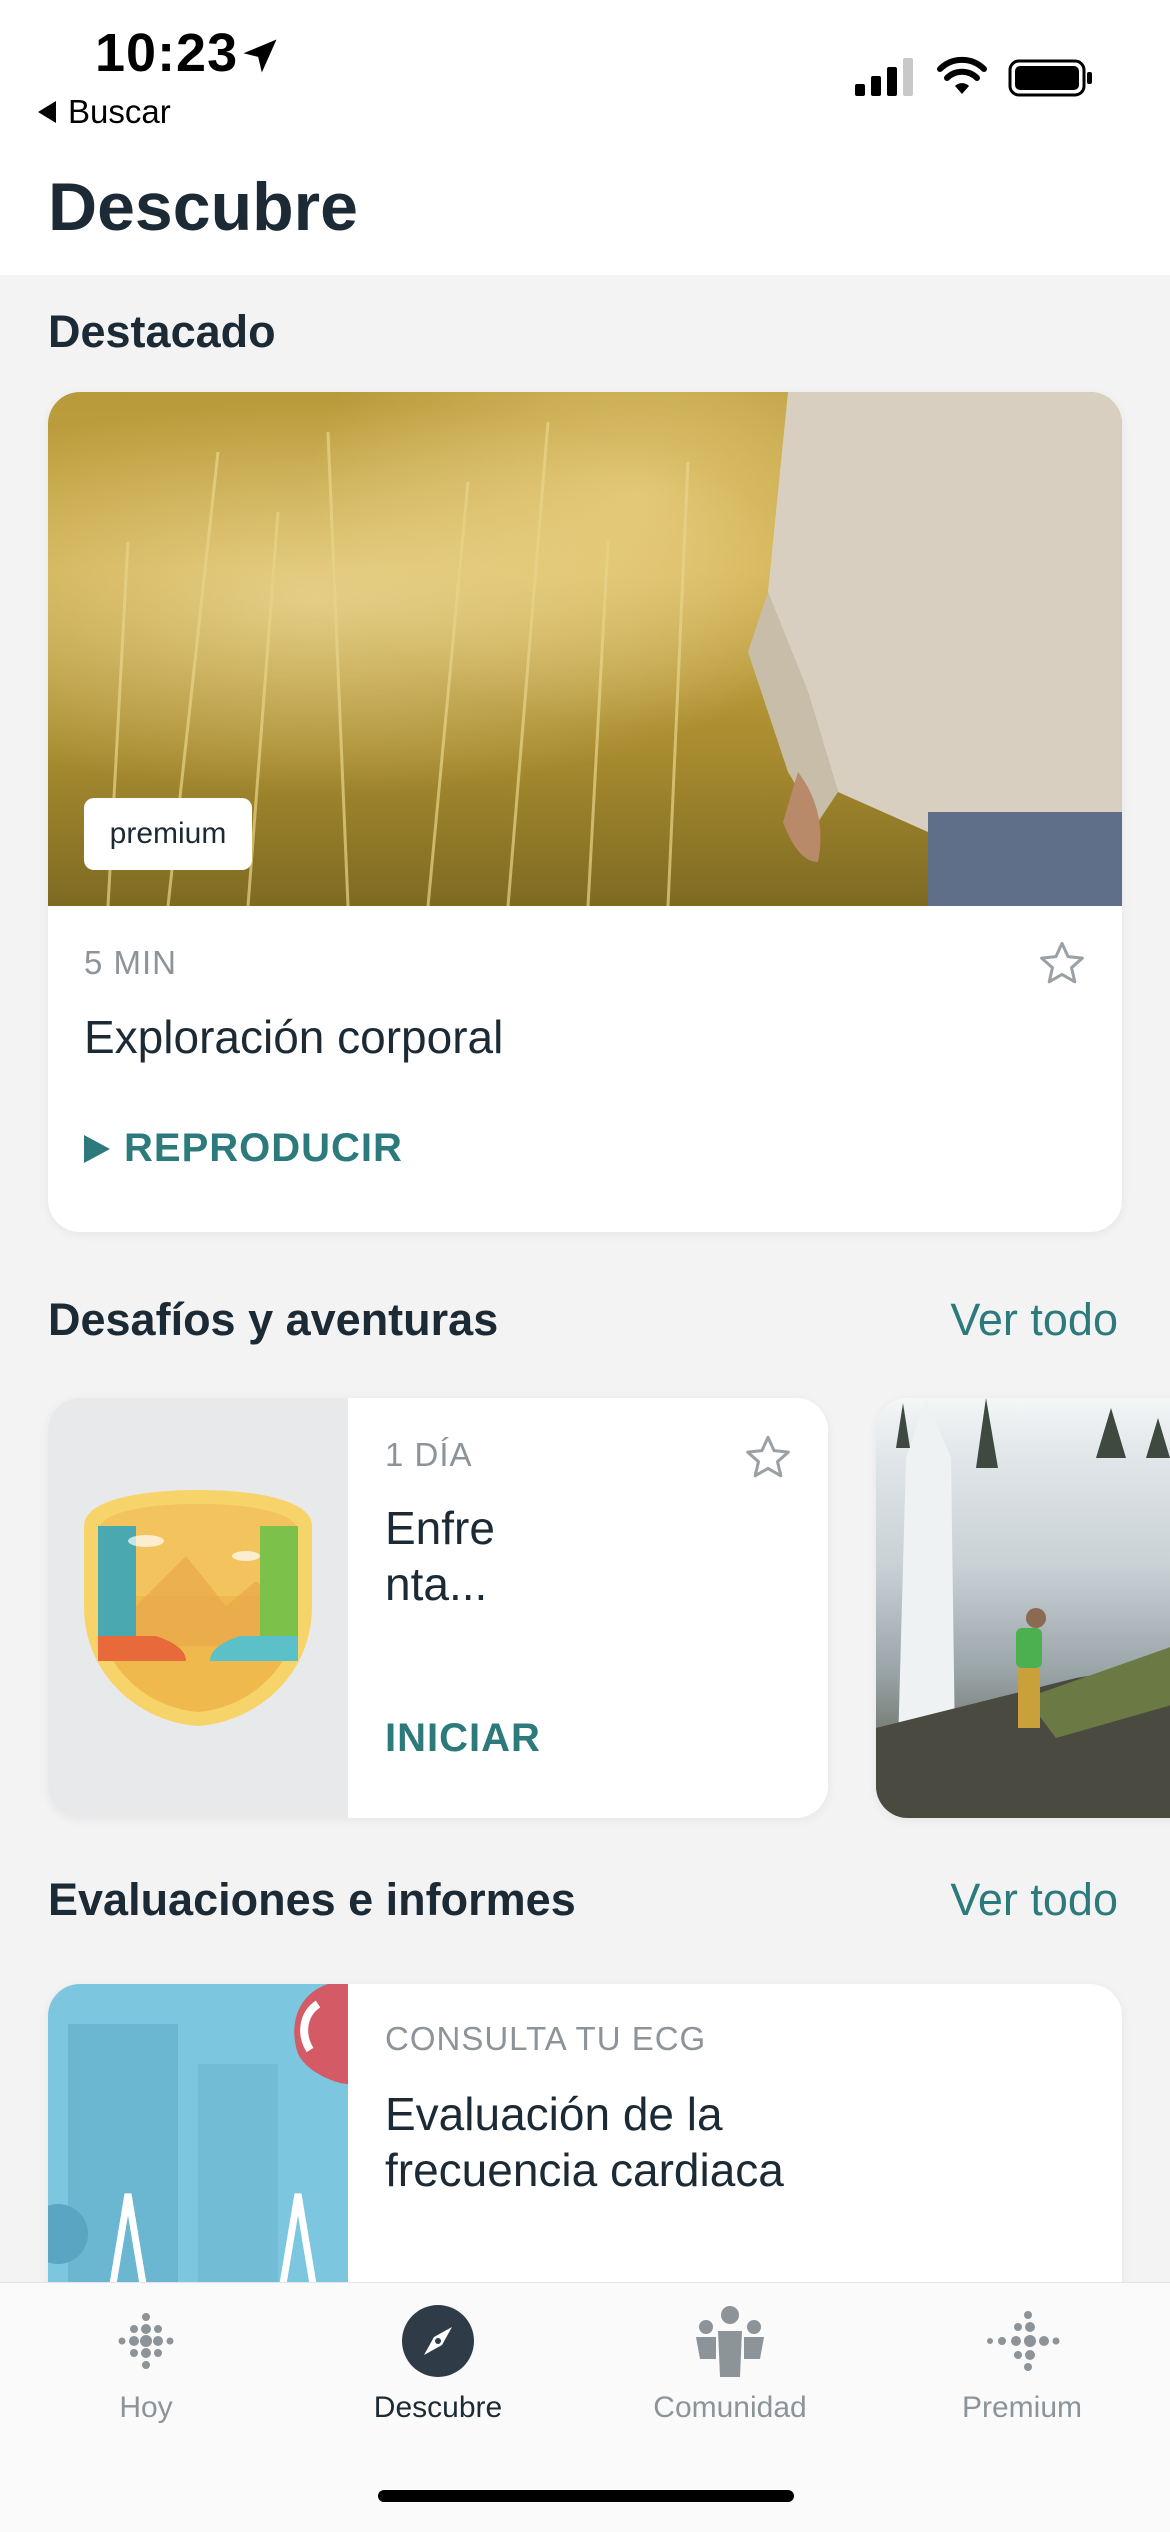  I want to click on assessments-section-title: Evaluaciones e informes, so click(312, 1899).